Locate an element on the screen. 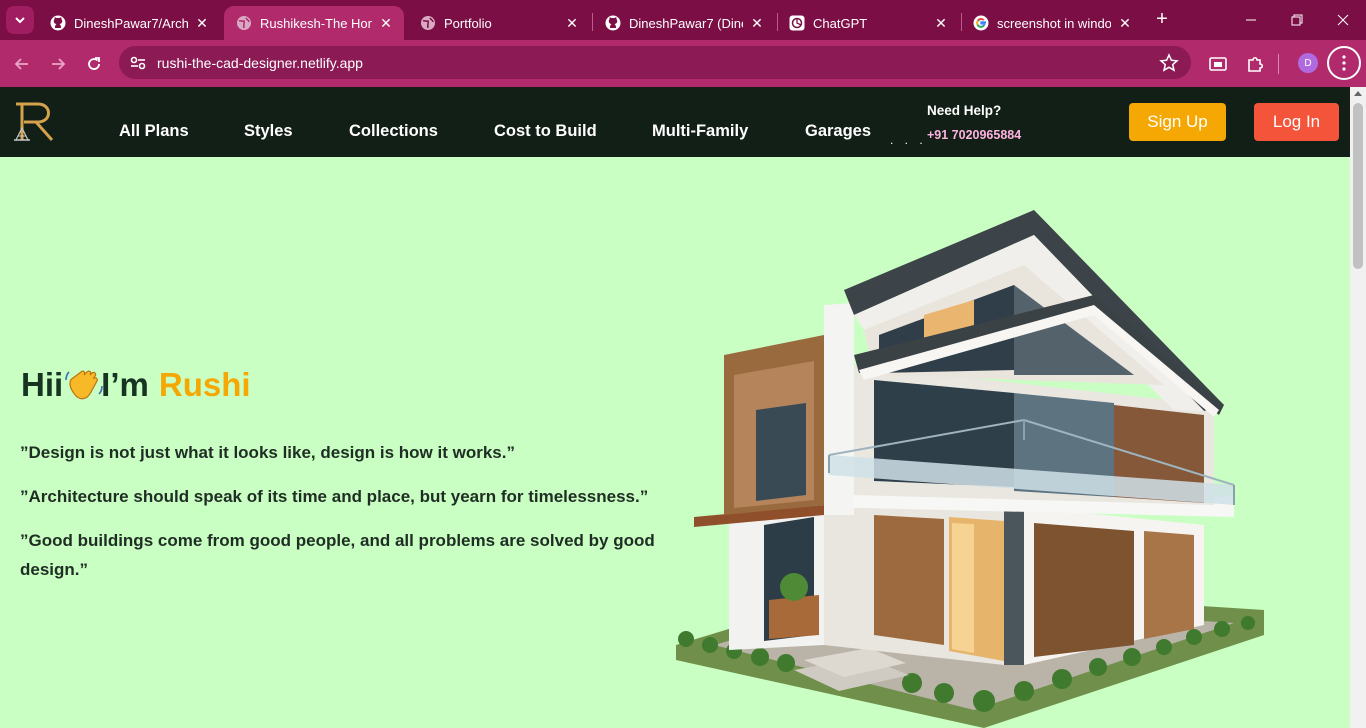 Image resolution: width=1366 pixels, height=728 pixels. arrow-right-icon is located at coordinates (59, 64).